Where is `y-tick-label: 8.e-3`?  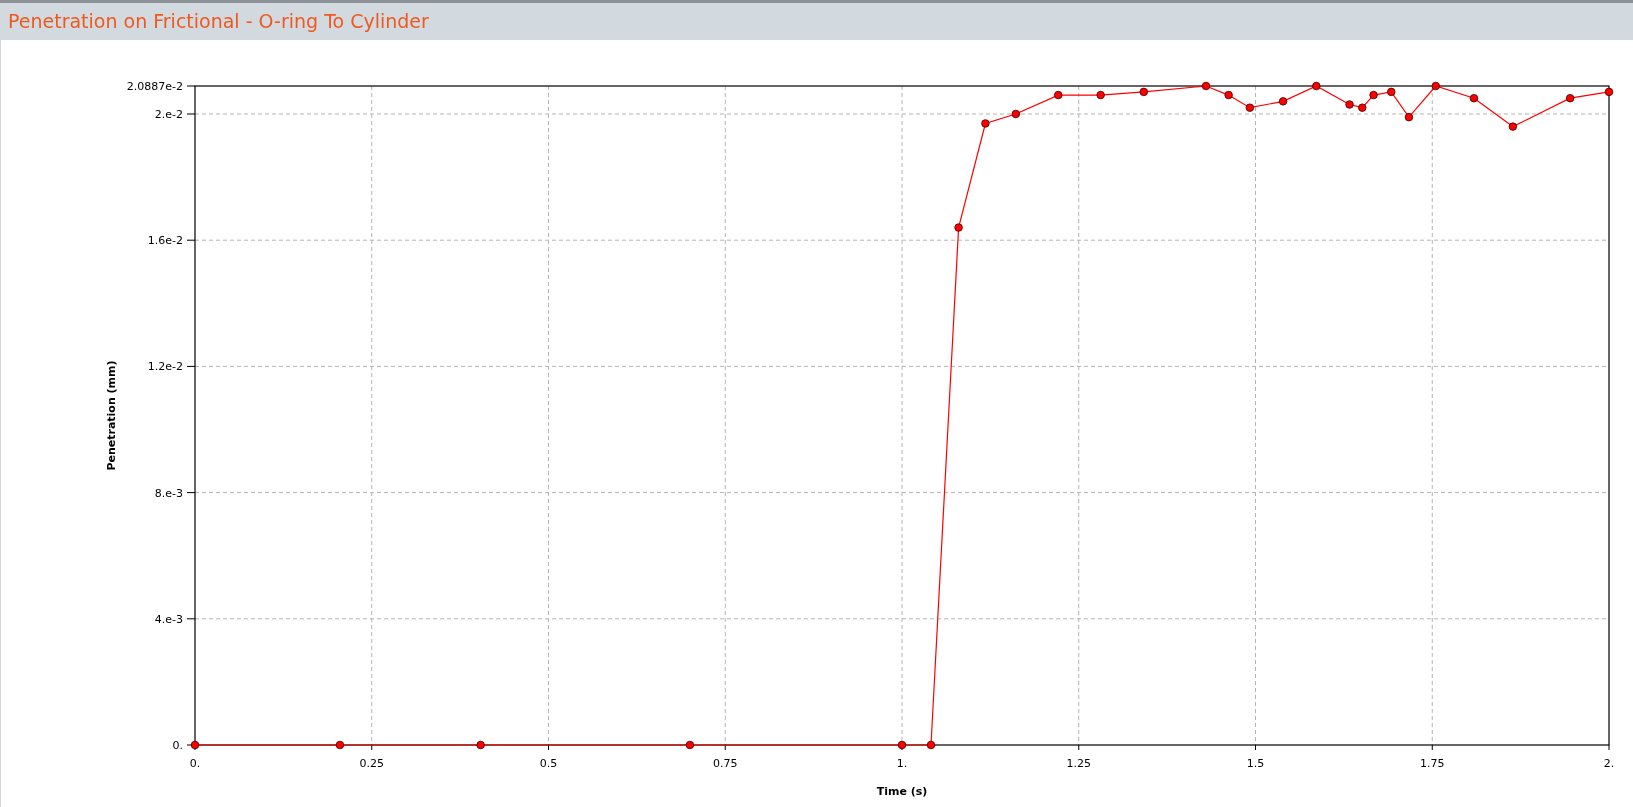 y-tick-label: 8.e-3 is located at coordinates (168, 493).